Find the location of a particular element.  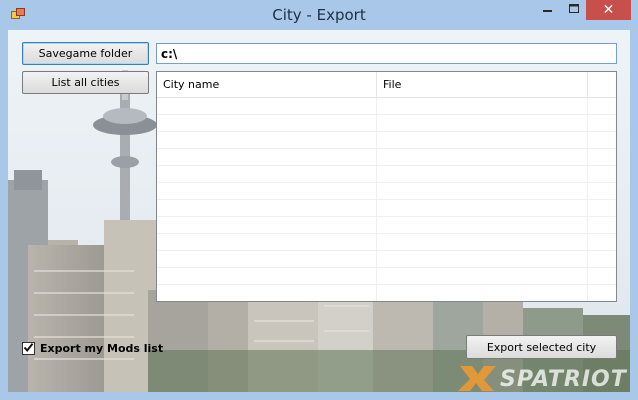

maximize-icon is located at coordinates (573, 10).